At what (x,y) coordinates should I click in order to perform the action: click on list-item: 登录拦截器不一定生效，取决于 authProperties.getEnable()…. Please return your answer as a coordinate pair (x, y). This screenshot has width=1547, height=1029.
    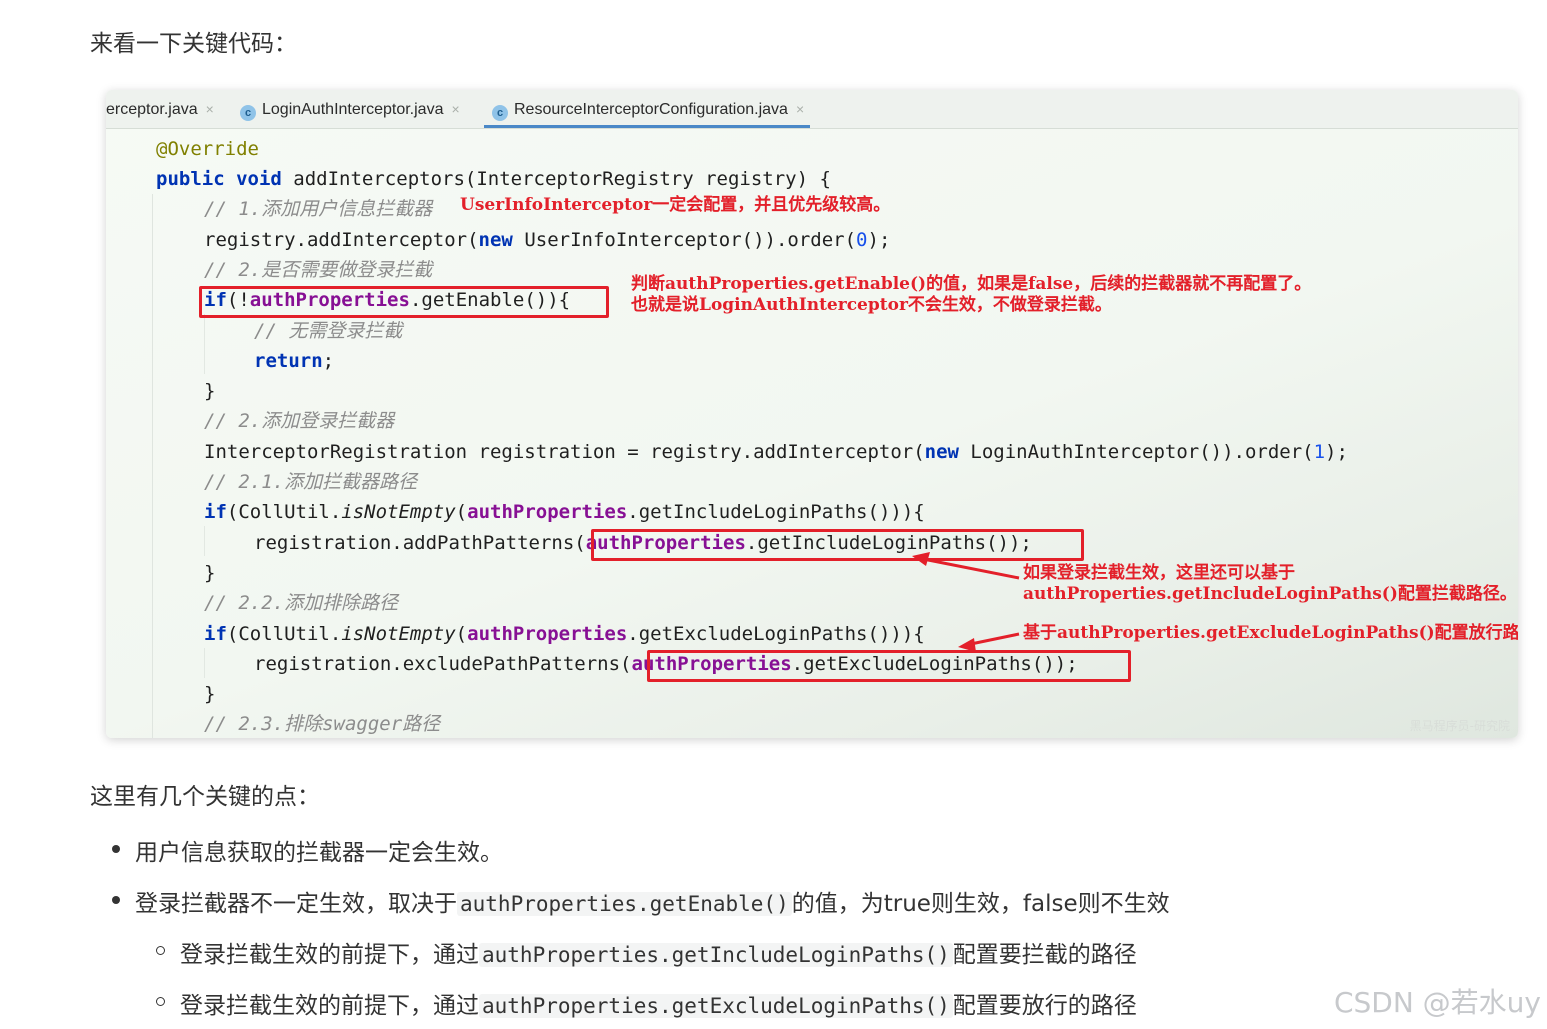
    Looking at the image, I should click on (652, 904).